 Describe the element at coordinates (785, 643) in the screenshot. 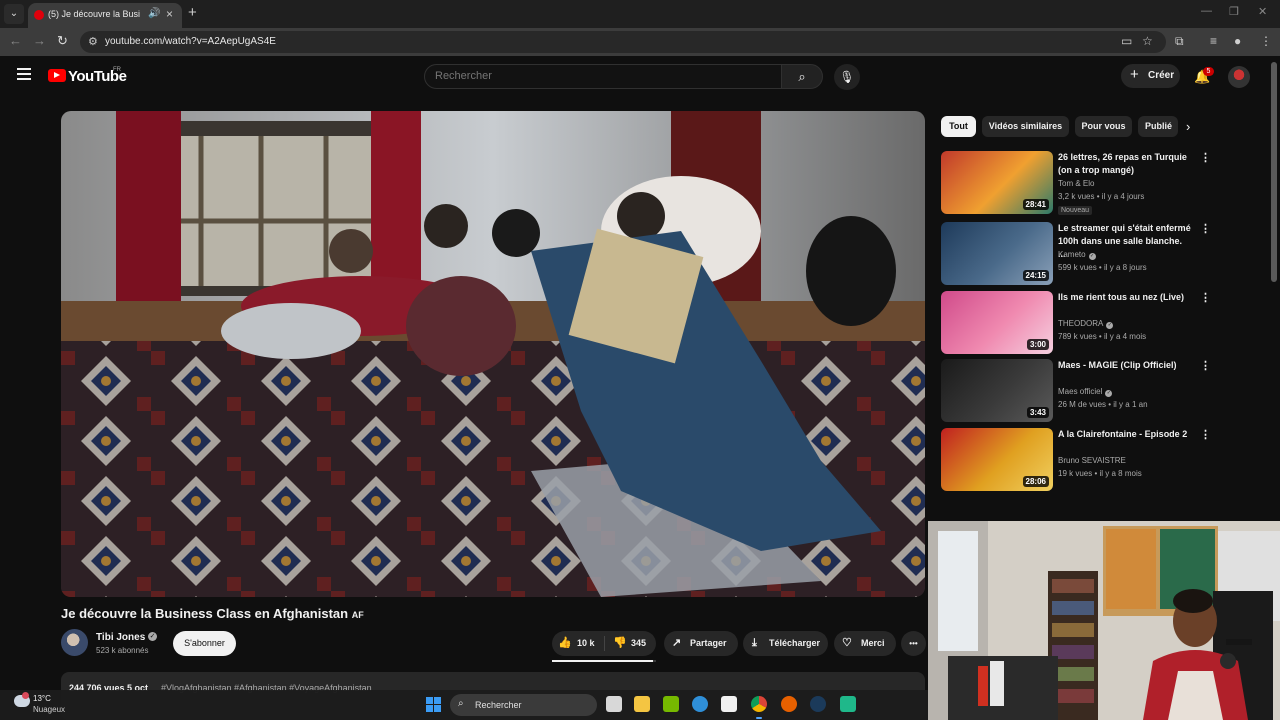

I see `download-button: ⤓ Télécharger` at that location.